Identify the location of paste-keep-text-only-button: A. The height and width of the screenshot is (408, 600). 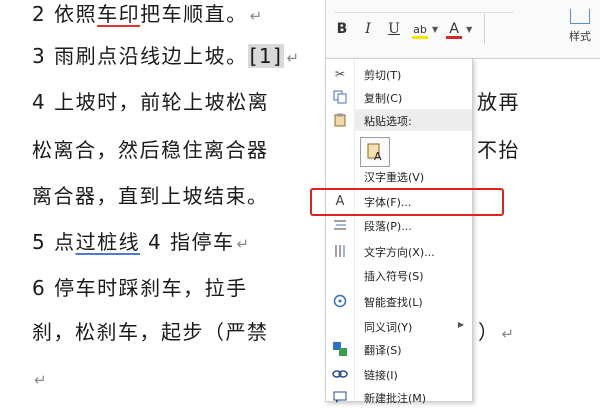
(375, 152).